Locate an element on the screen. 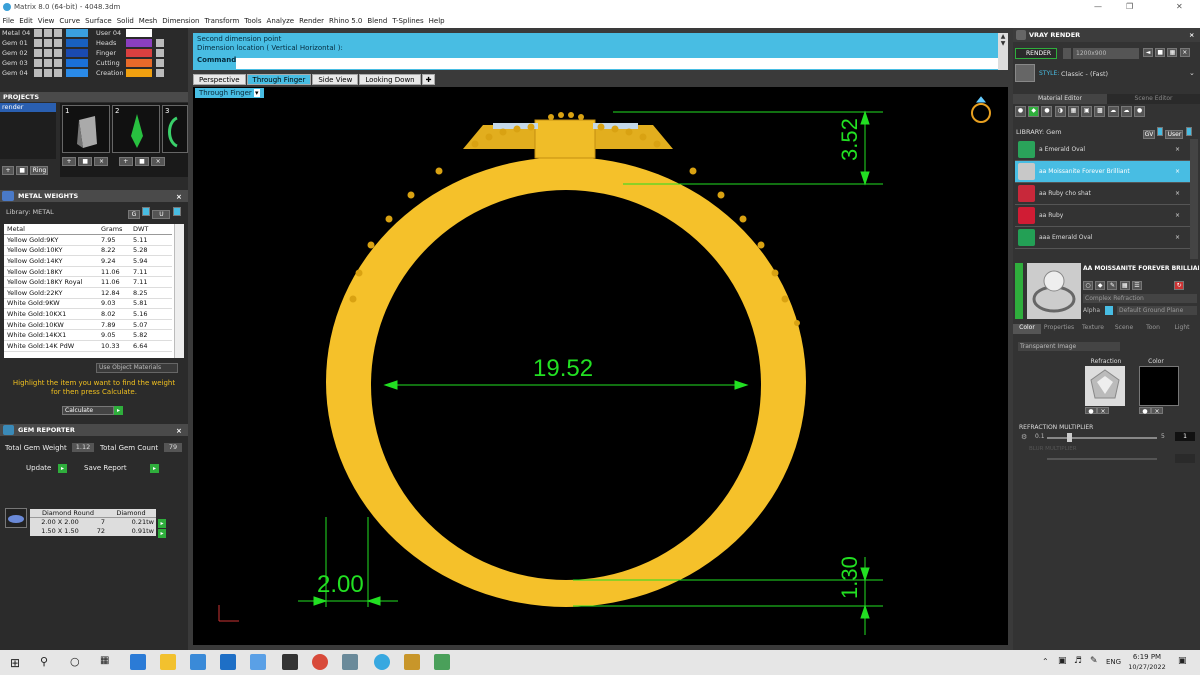 The height and width of the screenshot is (675, 1200). chrome-icon is located at coordinates (320, 662).